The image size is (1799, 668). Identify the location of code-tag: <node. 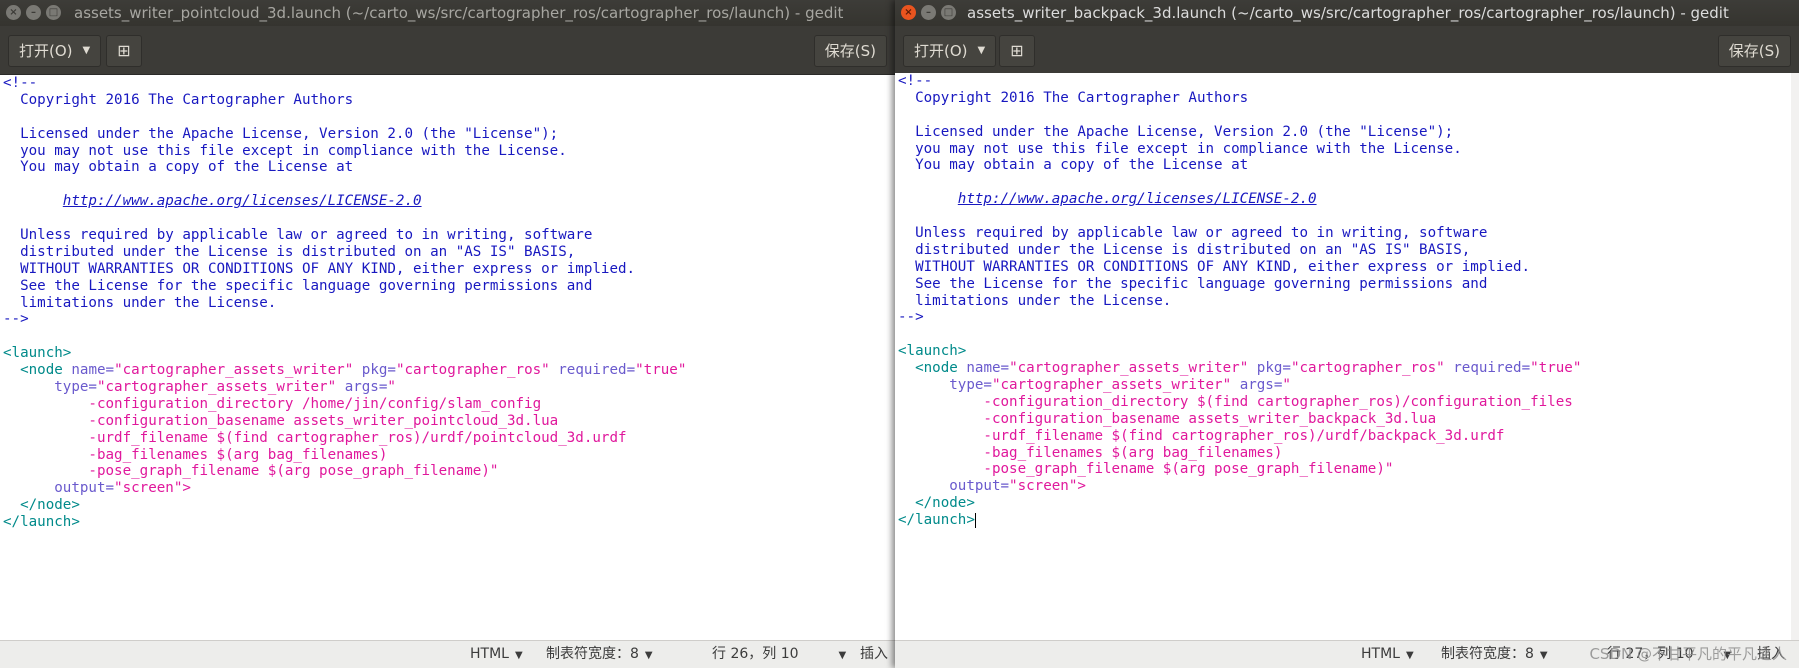
(936, 368).